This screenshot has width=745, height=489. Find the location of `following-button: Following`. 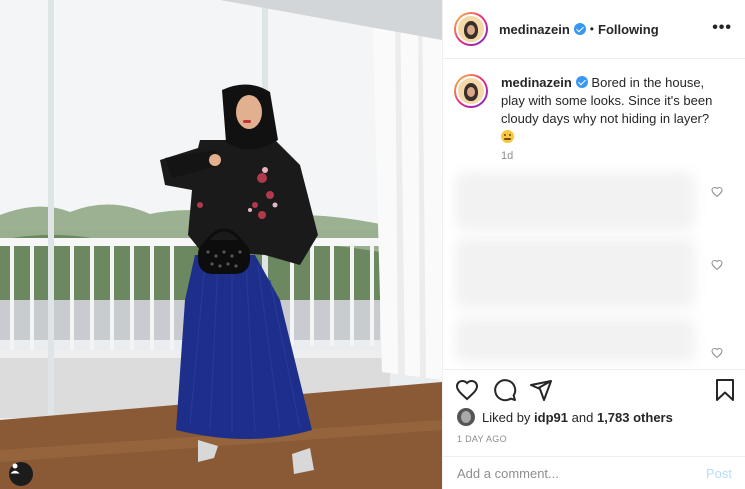

following-button: Following is located at coordinates (628, 29).